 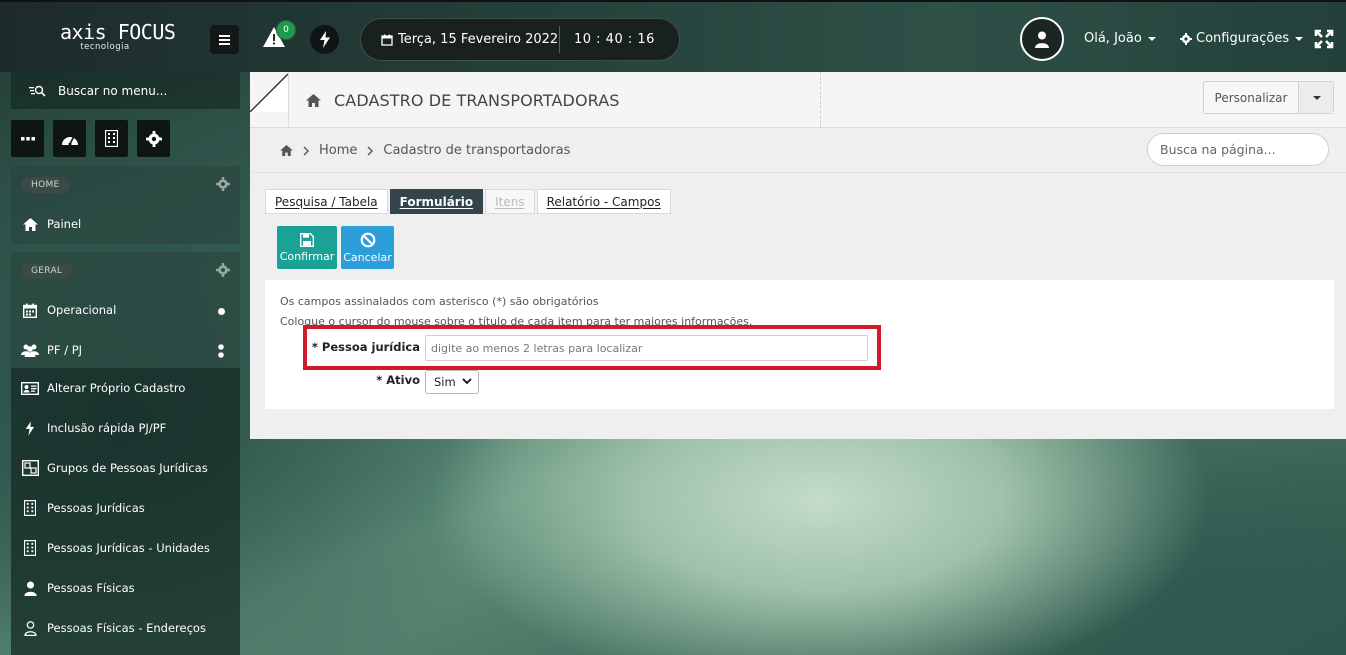 What do you see at coordinates (614, 39) in the screenshot?
I see `time-text: 10 : 40 : 16` at bounding box center [614, 39].